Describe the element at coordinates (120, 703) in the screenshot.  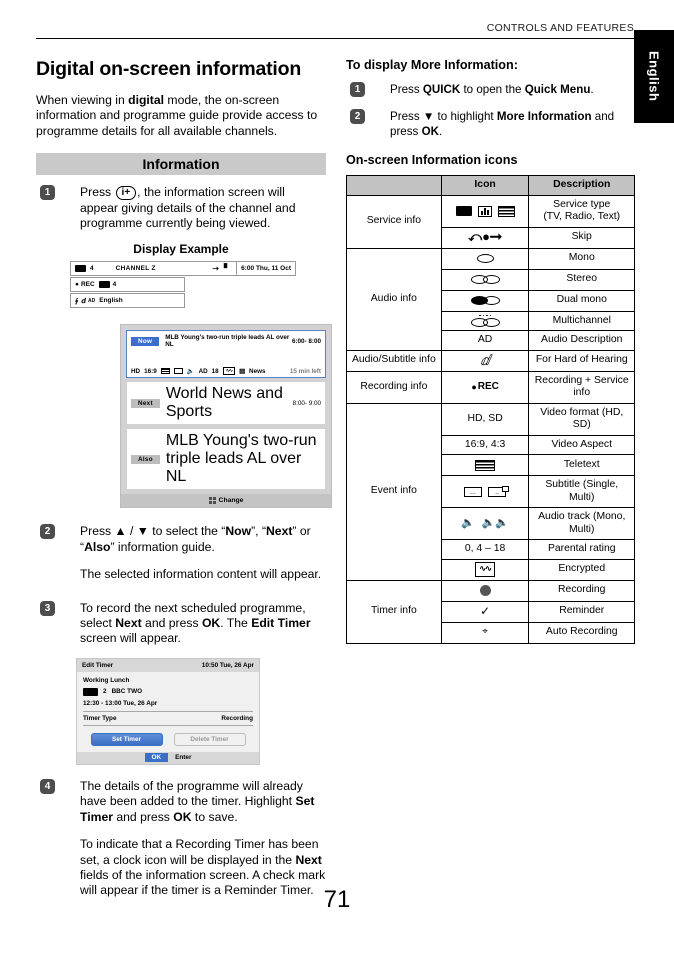
I see `schedule-text: 12:30 - 13:00 Tue, 26 Apr` at that location.